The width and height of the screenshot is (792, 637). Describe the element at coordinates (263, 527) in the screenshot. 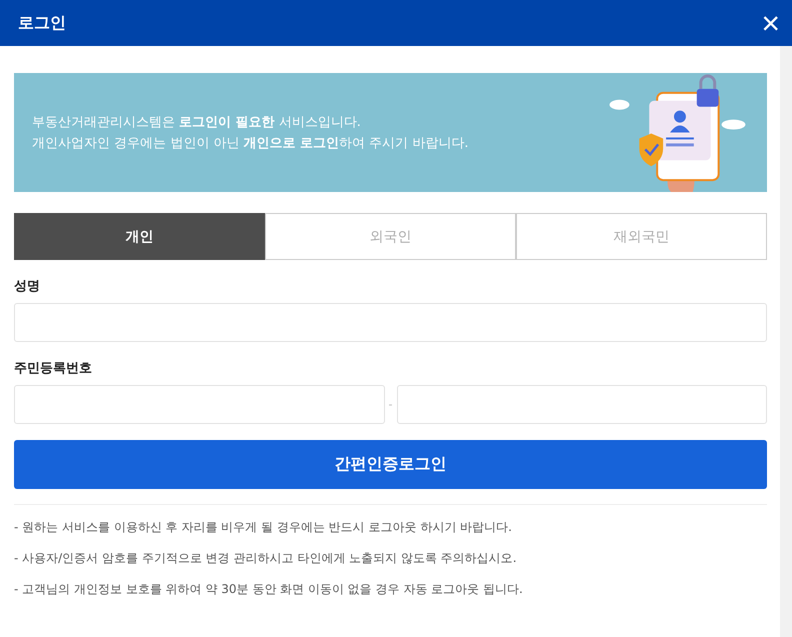

I see `notice-text: - 원하는 서비스를 이용하신 후 자리를 비우게 될 경우에는 반드시 로그아웃 하시기 바랍니다.` at that location.